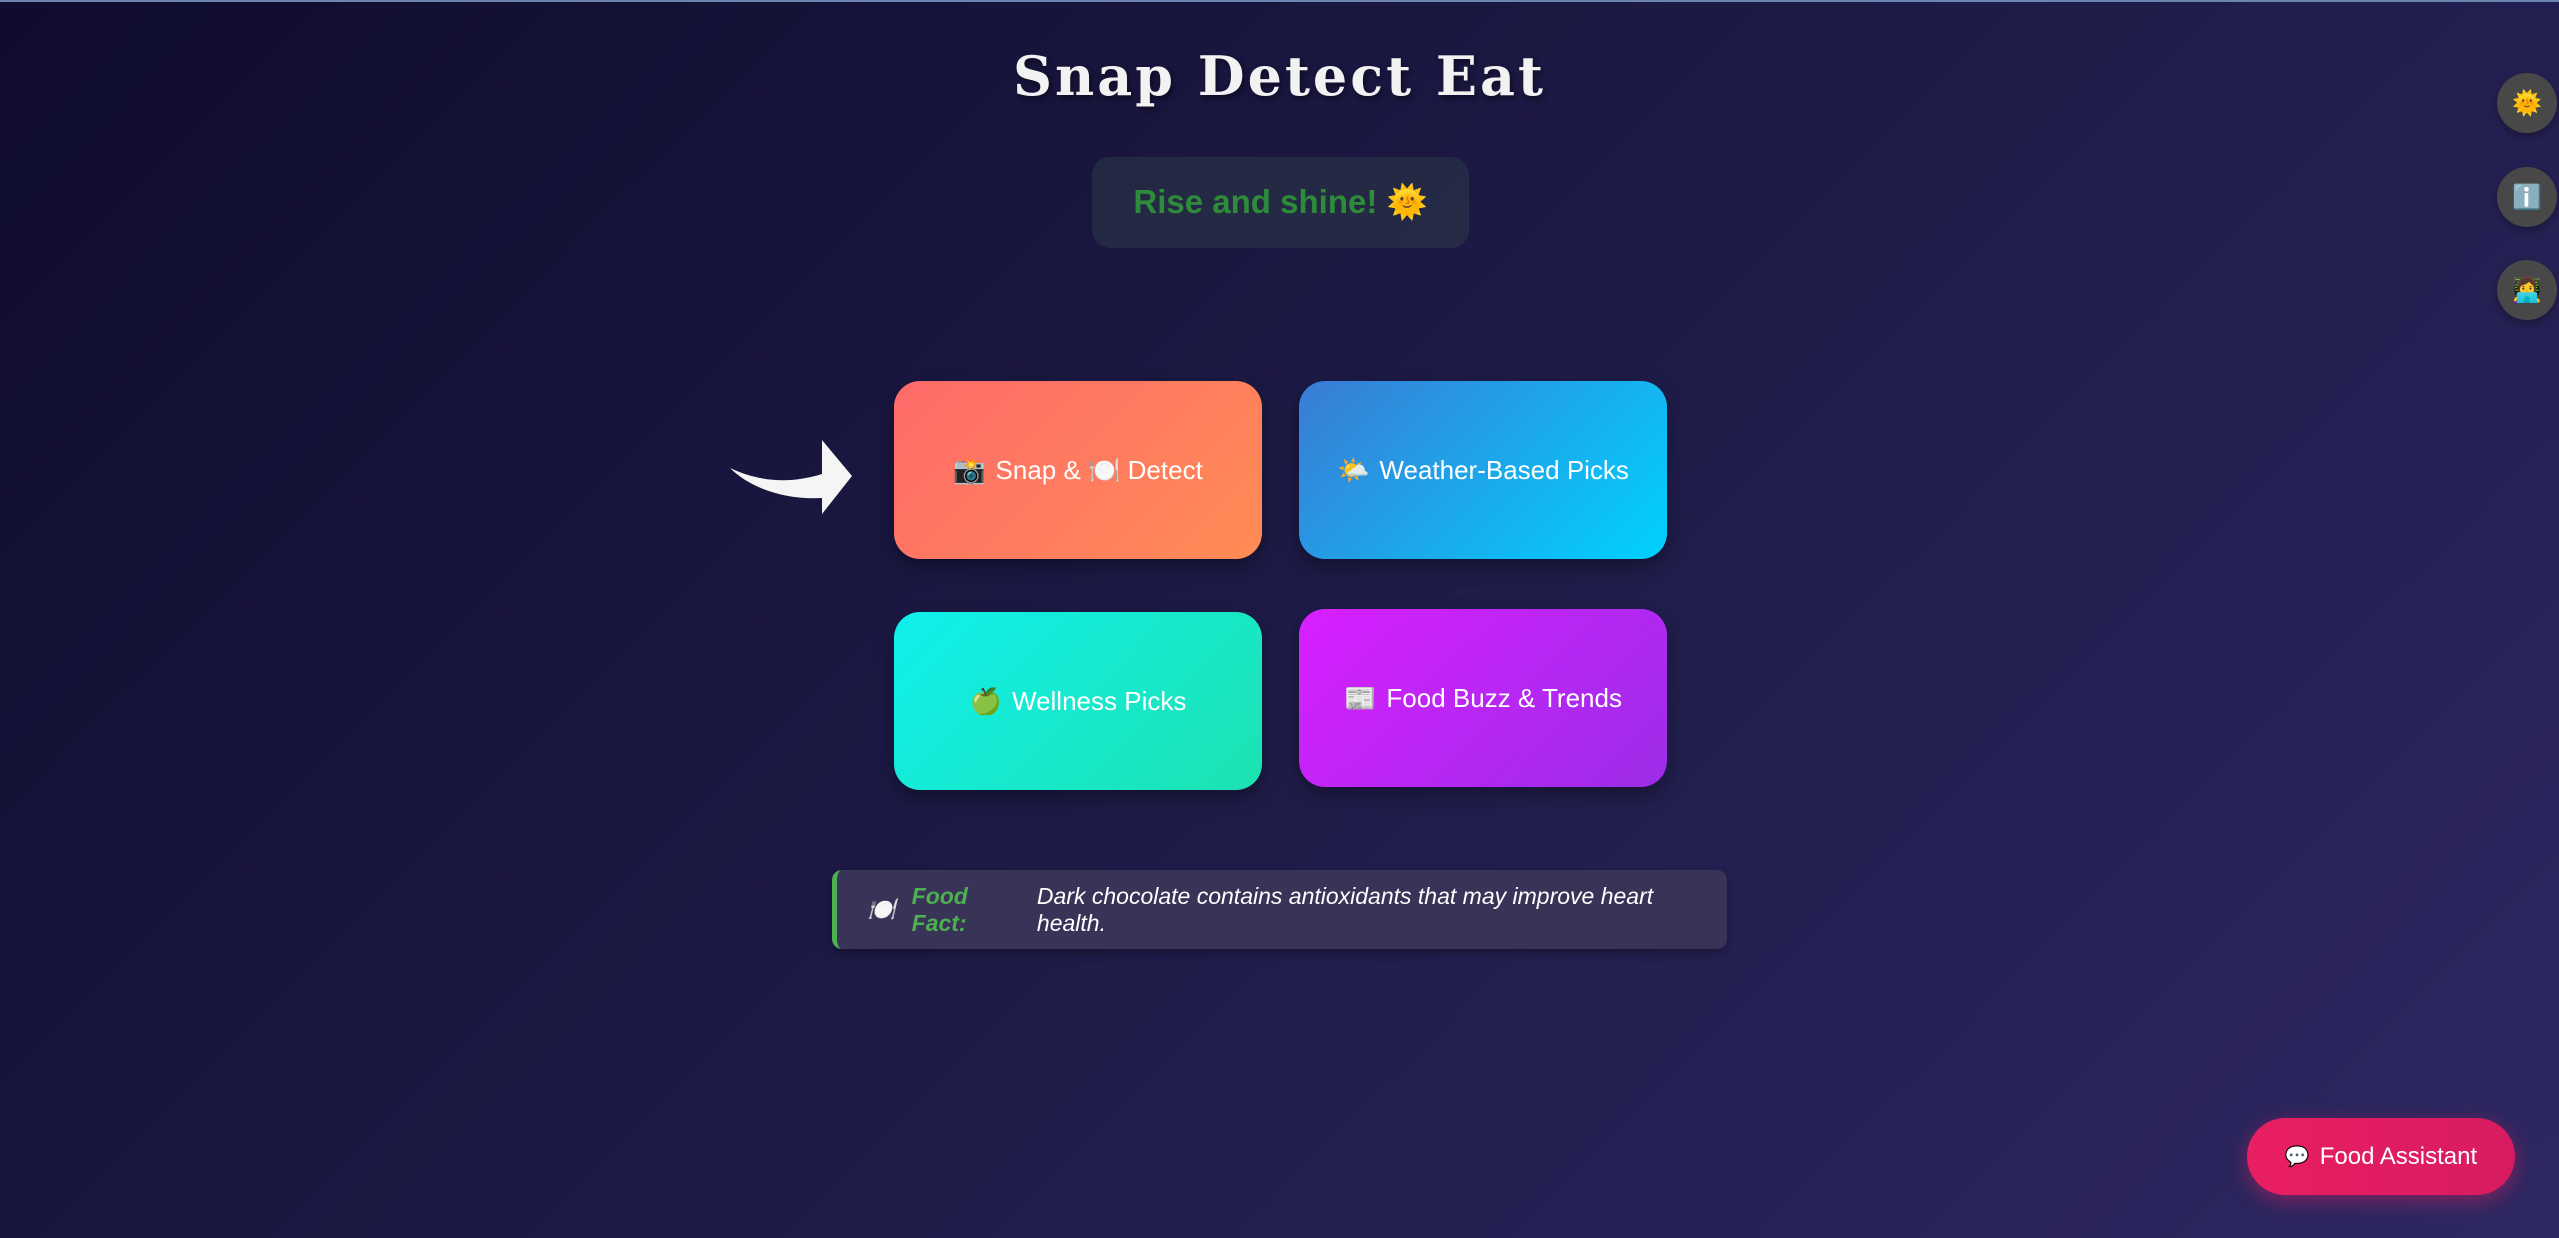 The height and width of the screenshot is (1238, 2559). I want to click on camera-icon: 📸, so click(969, 469).